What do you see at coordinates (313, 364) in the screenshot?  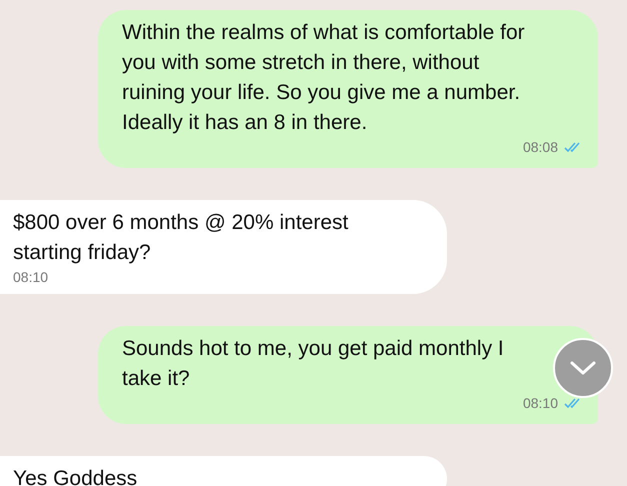 I see `message-text: Sounds hot to me, you get paid monthly I take it?` at bounding box center [313, 364].